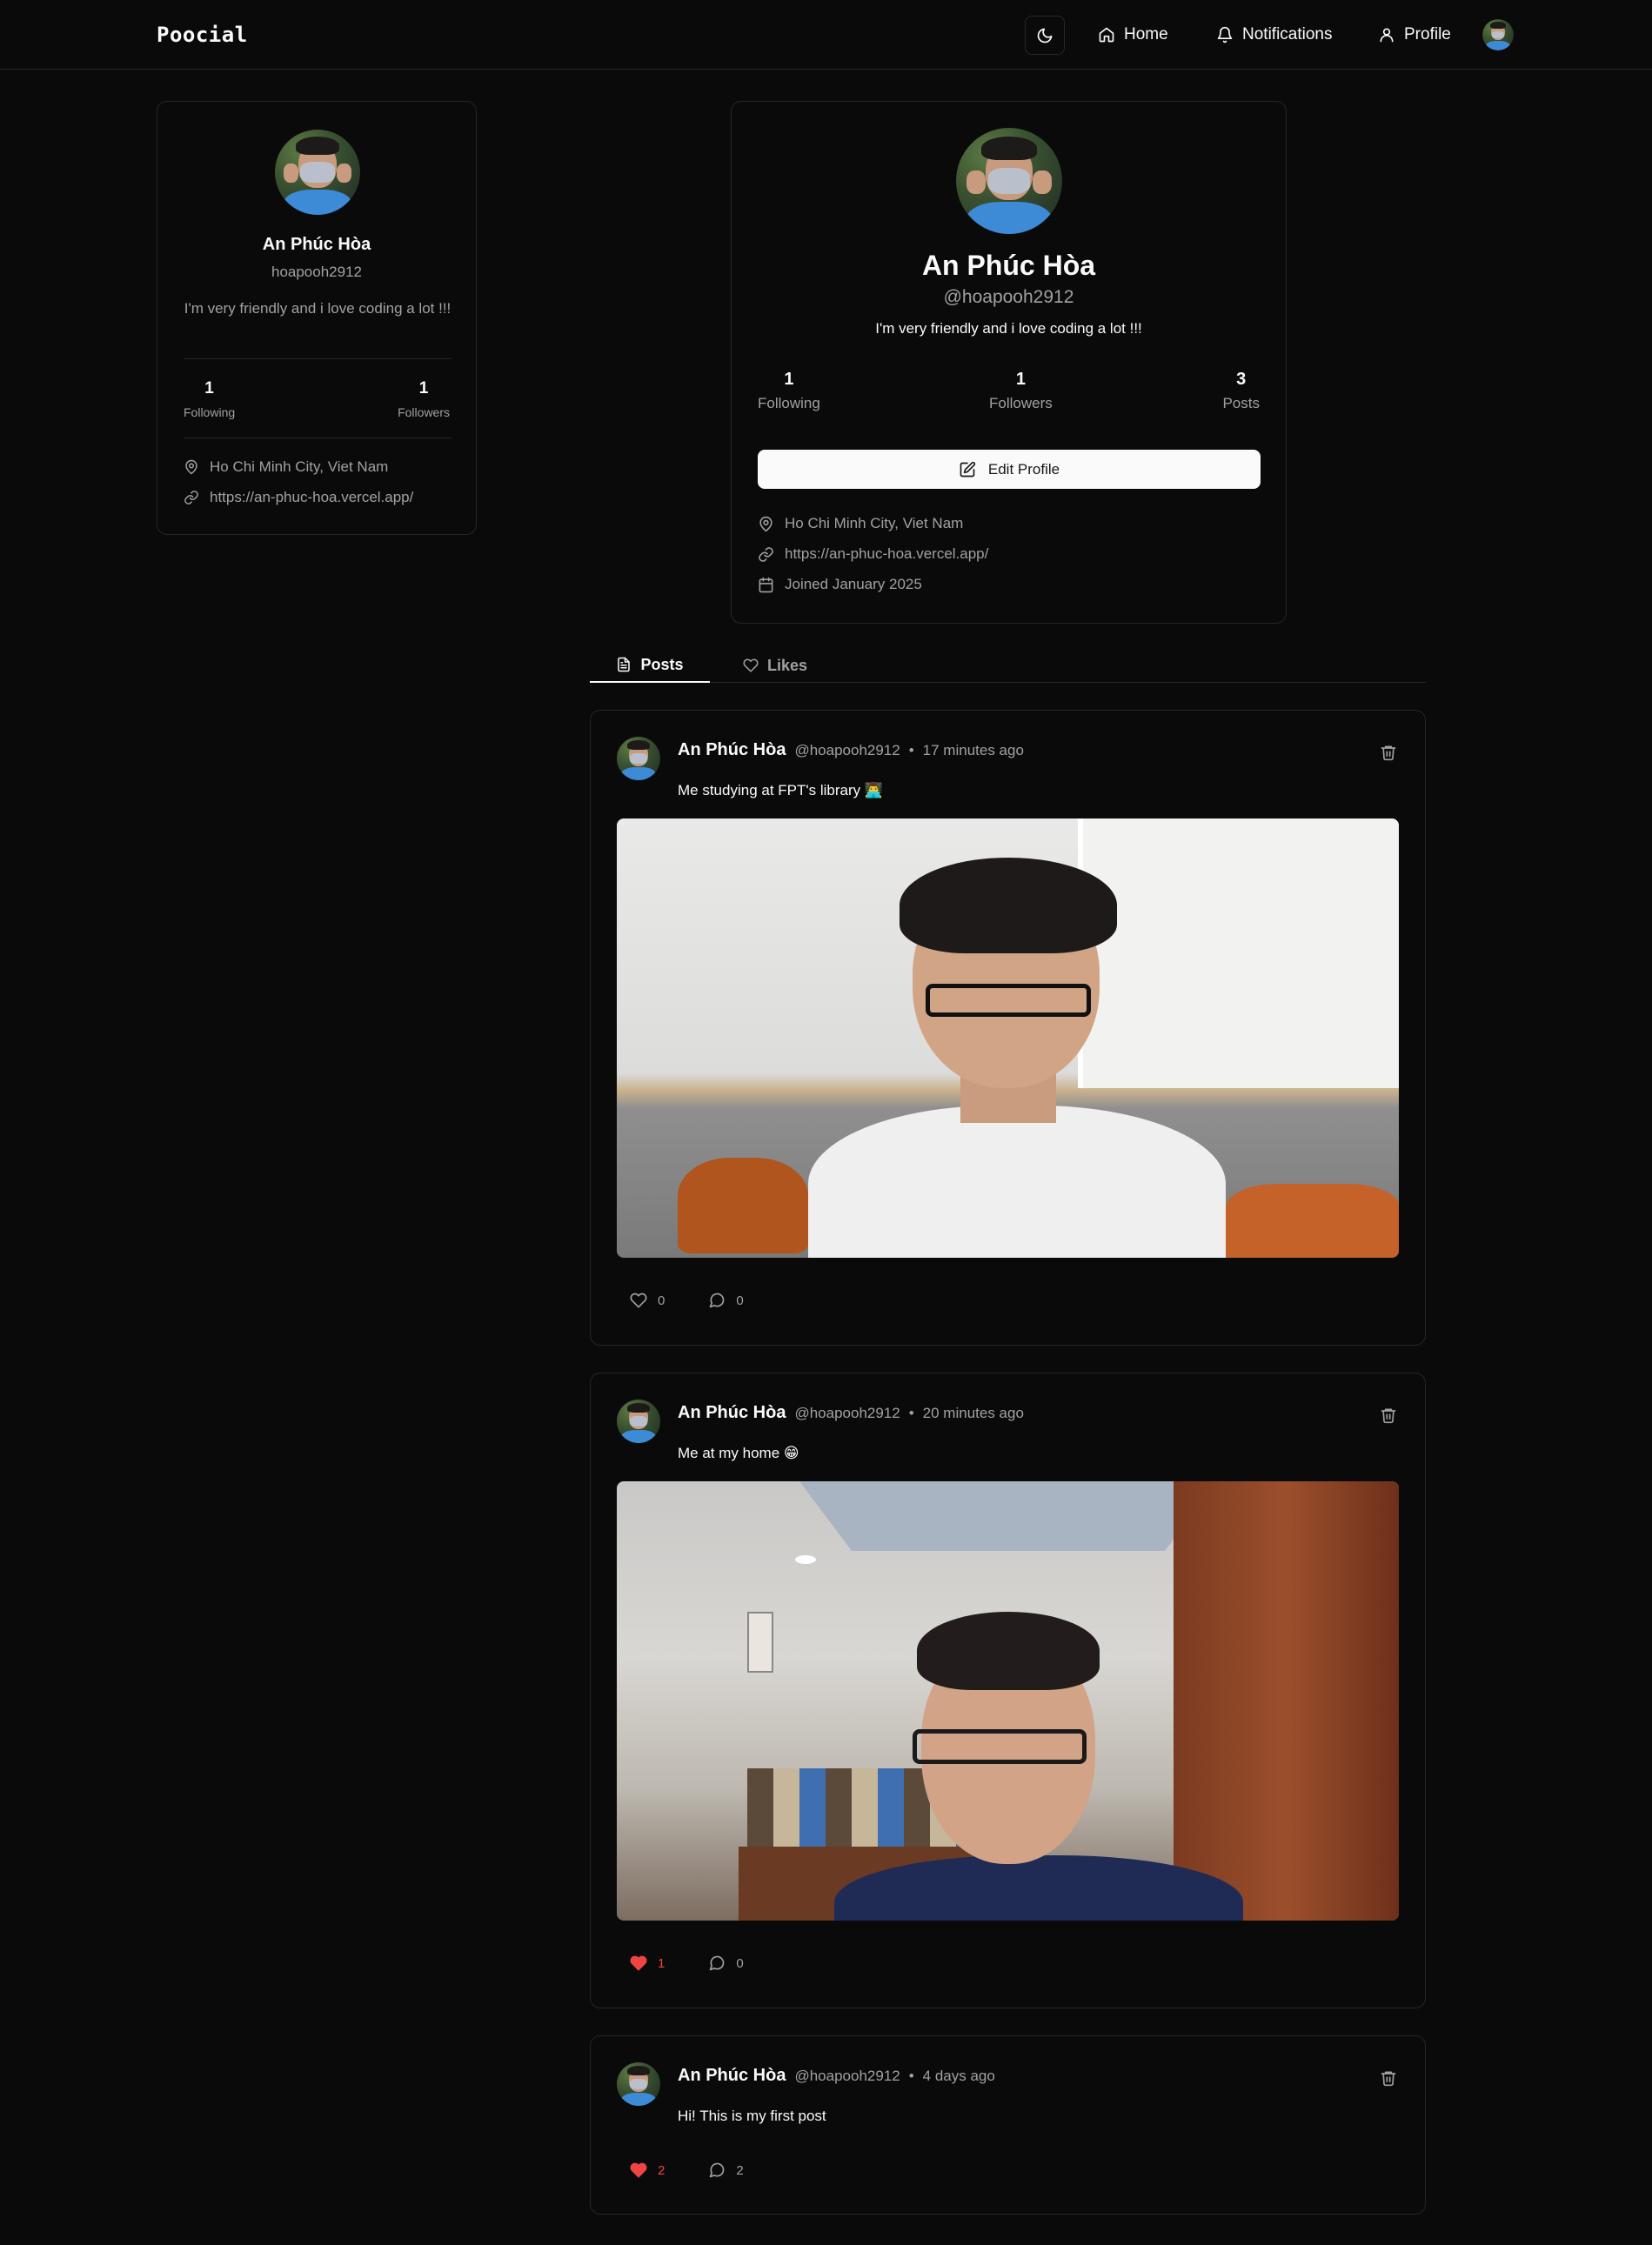 The height and width of the screenshot is (2245, 1652). Describe the element at coordinates (781, 790) in the screenshot. I see `post-content: Me studying at FPT's library 👨‍💻` at that location.